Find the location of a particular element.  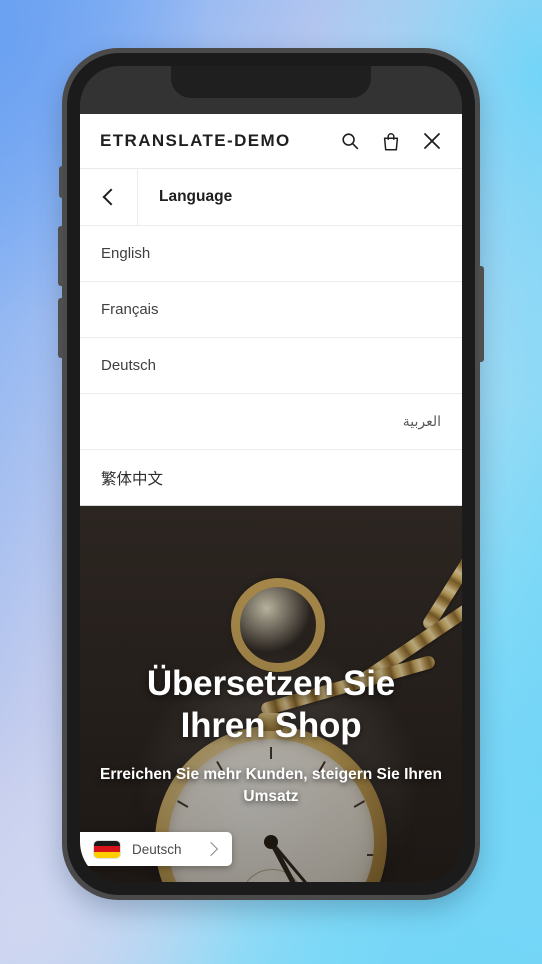

language-option-label: العربية is located at coordinates (421, 421).